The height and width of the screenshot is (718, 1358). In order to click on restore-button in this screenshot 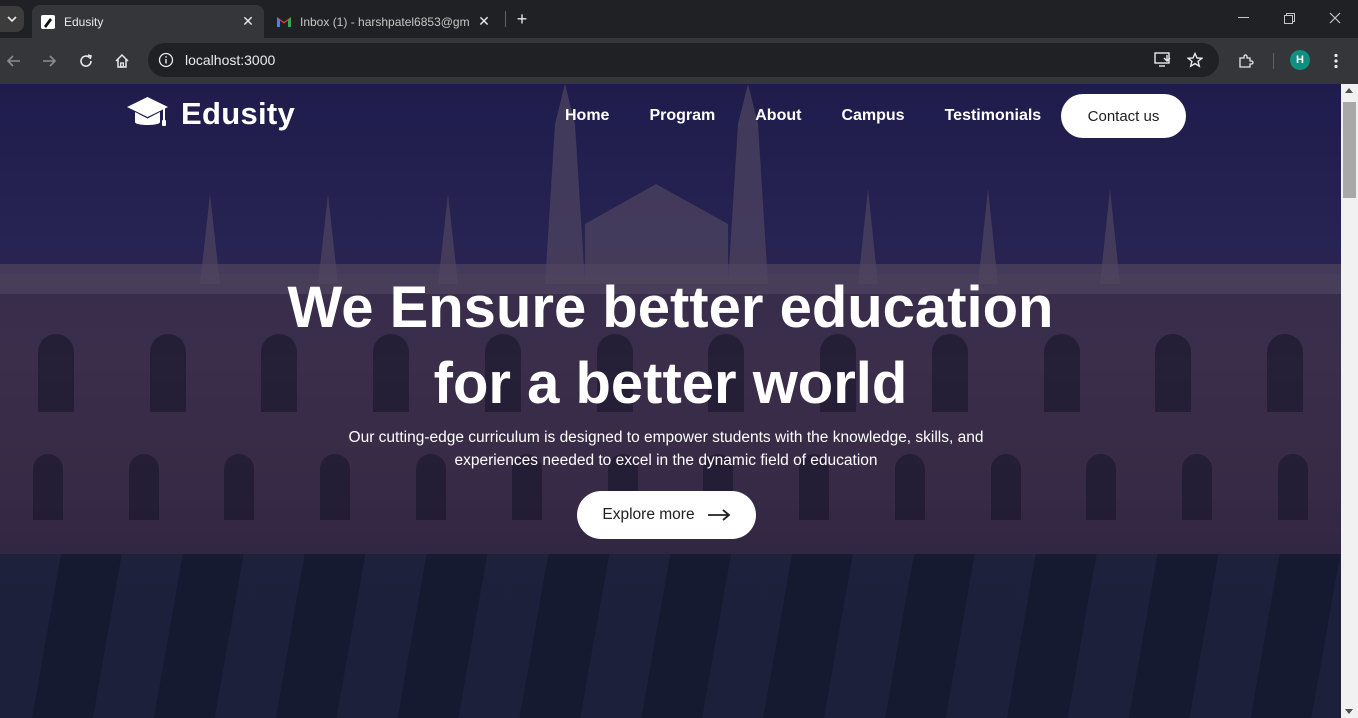, I will do `click(1289, 18)`.